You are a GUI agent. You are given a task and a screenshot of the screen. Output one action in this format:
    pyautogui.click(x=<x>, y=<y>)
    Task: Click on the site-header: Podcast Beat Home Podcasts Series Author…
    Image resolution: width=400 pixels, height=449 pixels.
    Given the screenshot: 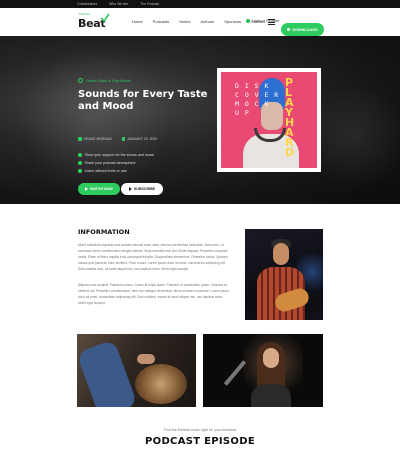 What is the action you would take?
    pyautogui.click(x=200, y=22)
    